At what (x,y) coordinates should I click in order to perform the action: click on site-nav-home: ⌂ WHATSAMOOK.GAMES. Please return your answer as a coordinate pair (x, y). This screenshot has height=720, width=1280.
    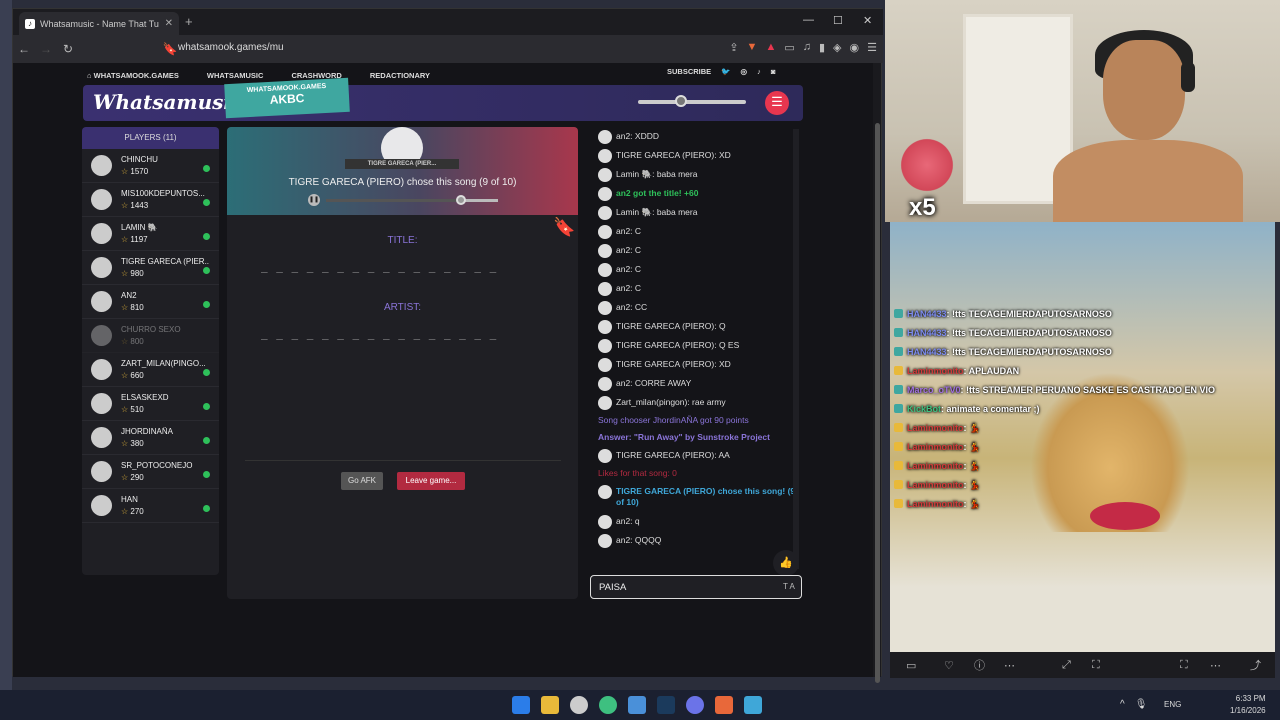
    Looking at the image, I should click on (133, 75).